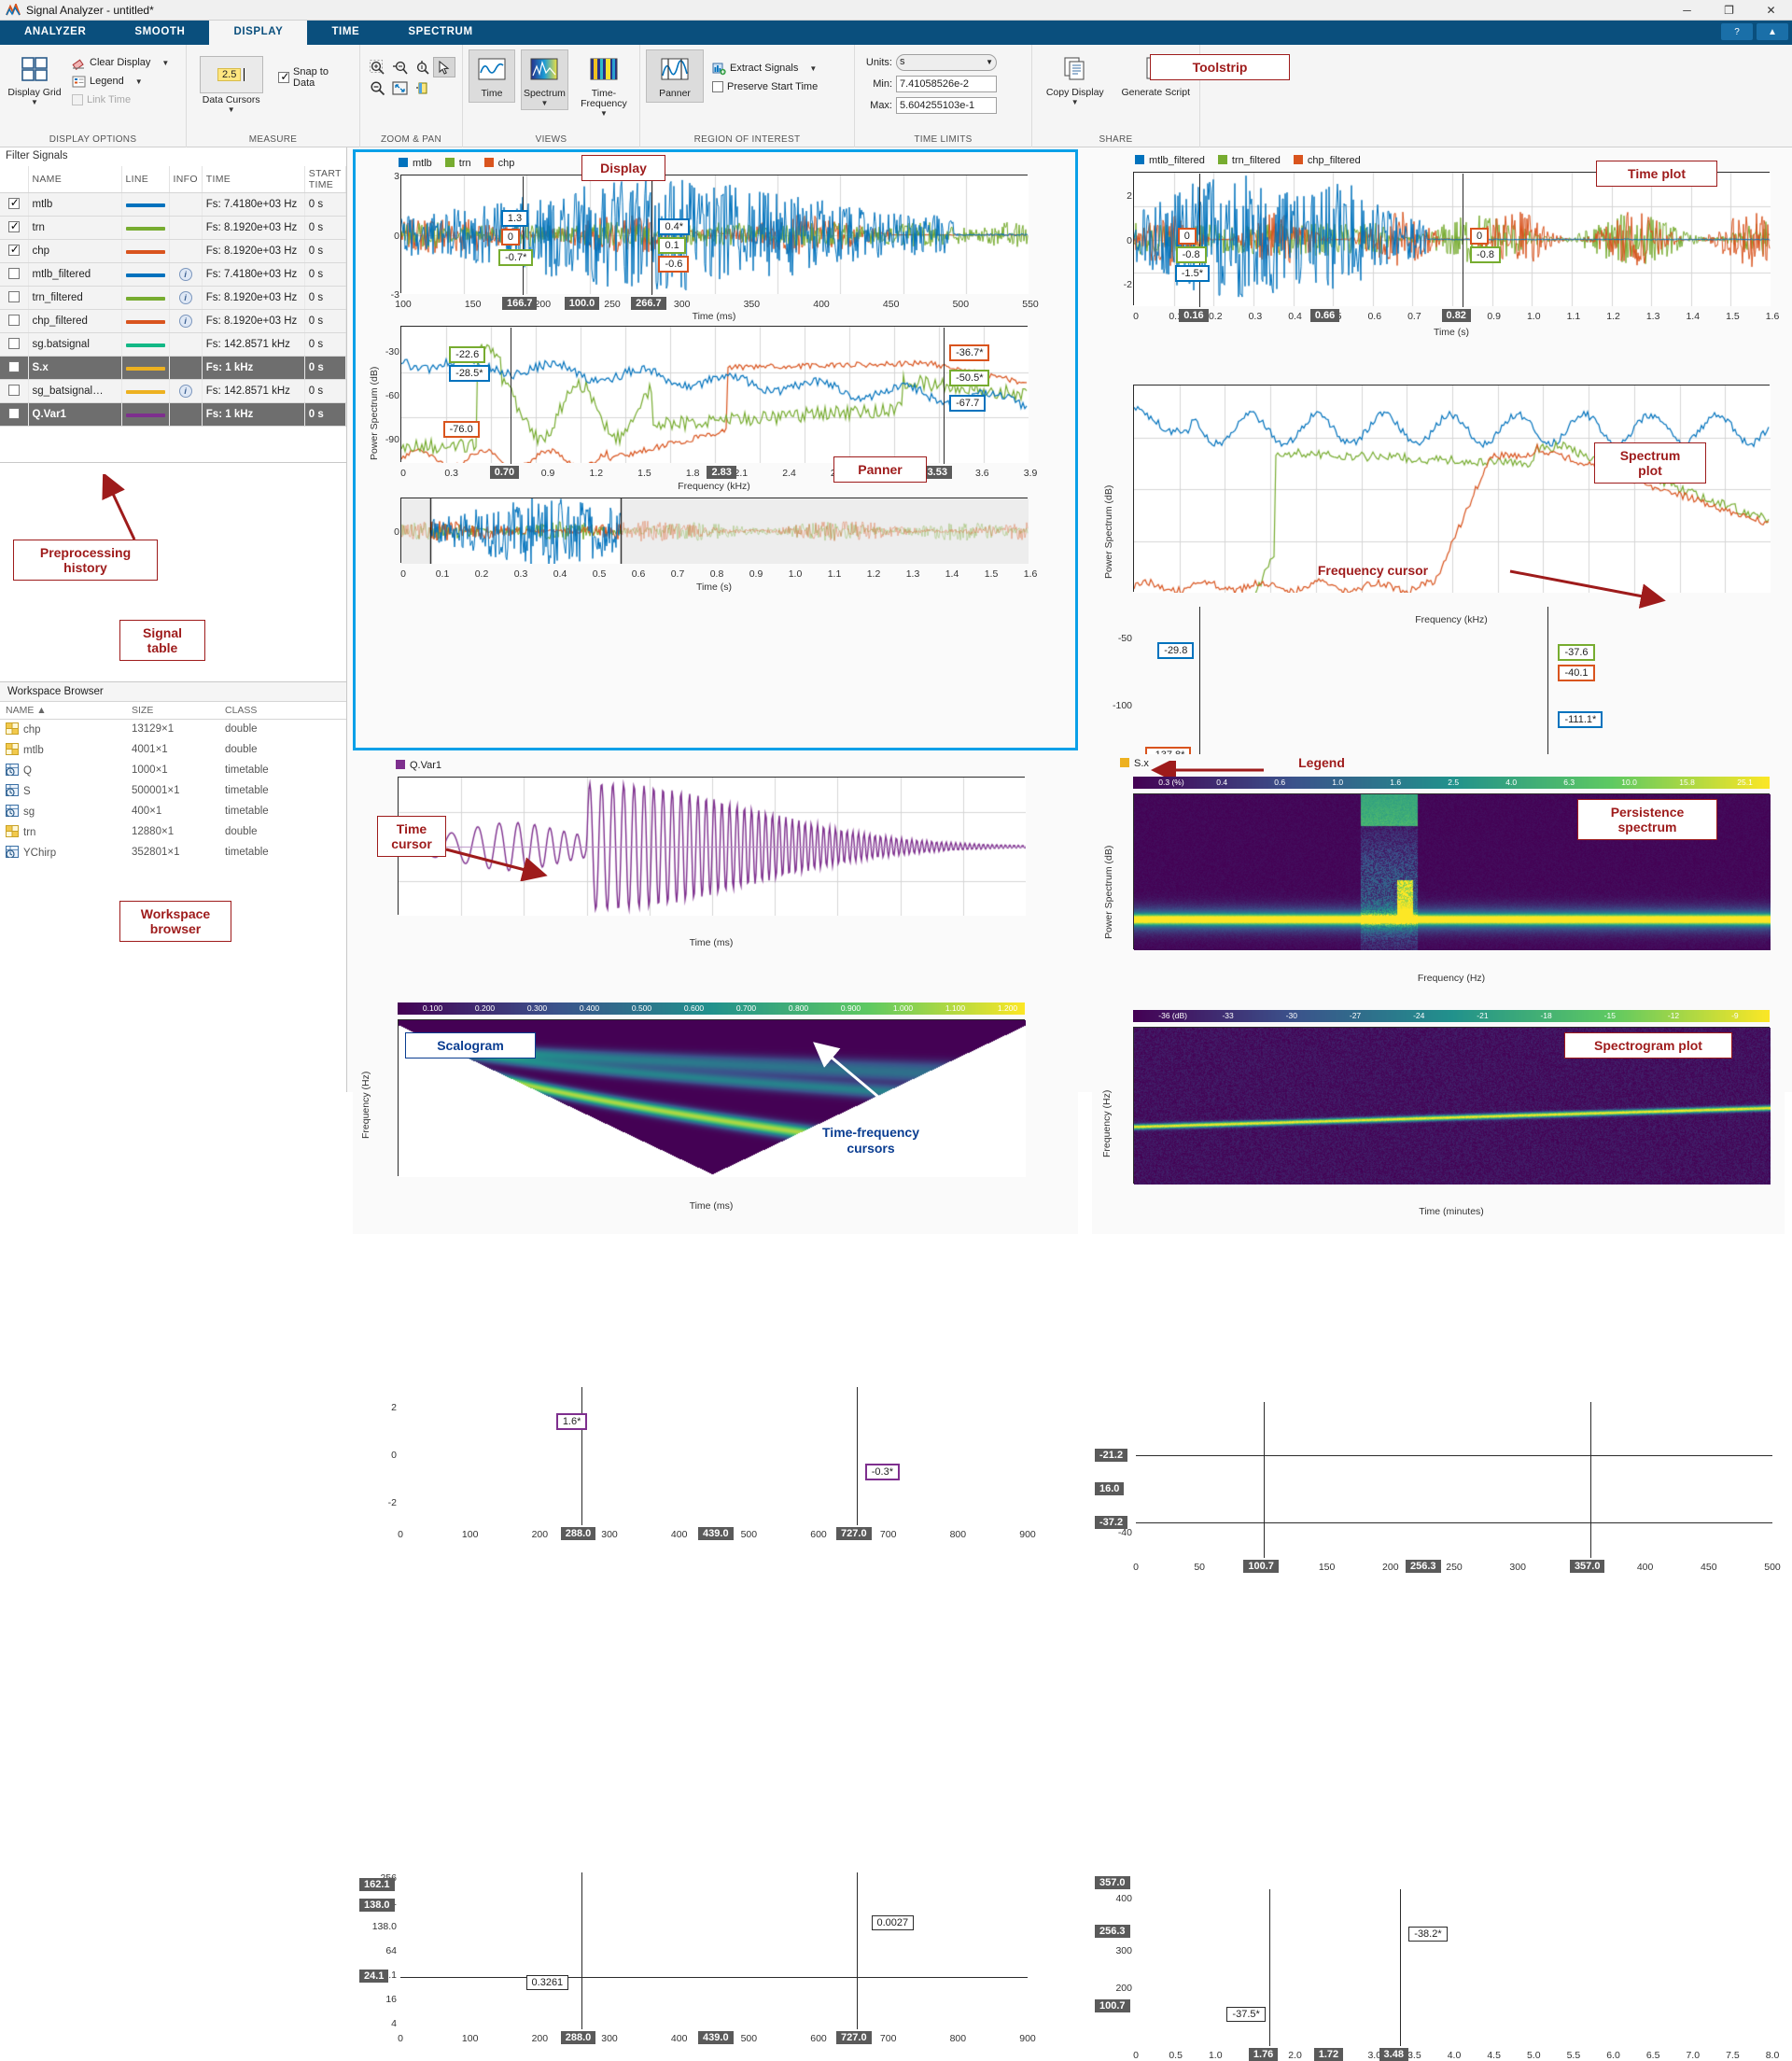  Describe the element at coordinates (34, 78) in the screenshot. I see `display-grid-button: Display Grid ▼` at that location.